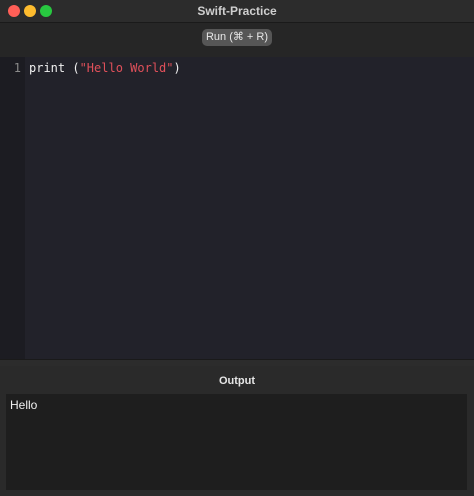 The height and width of the screenshot is (496, 474). I want to click on output-label: Output, so click(237, 381).